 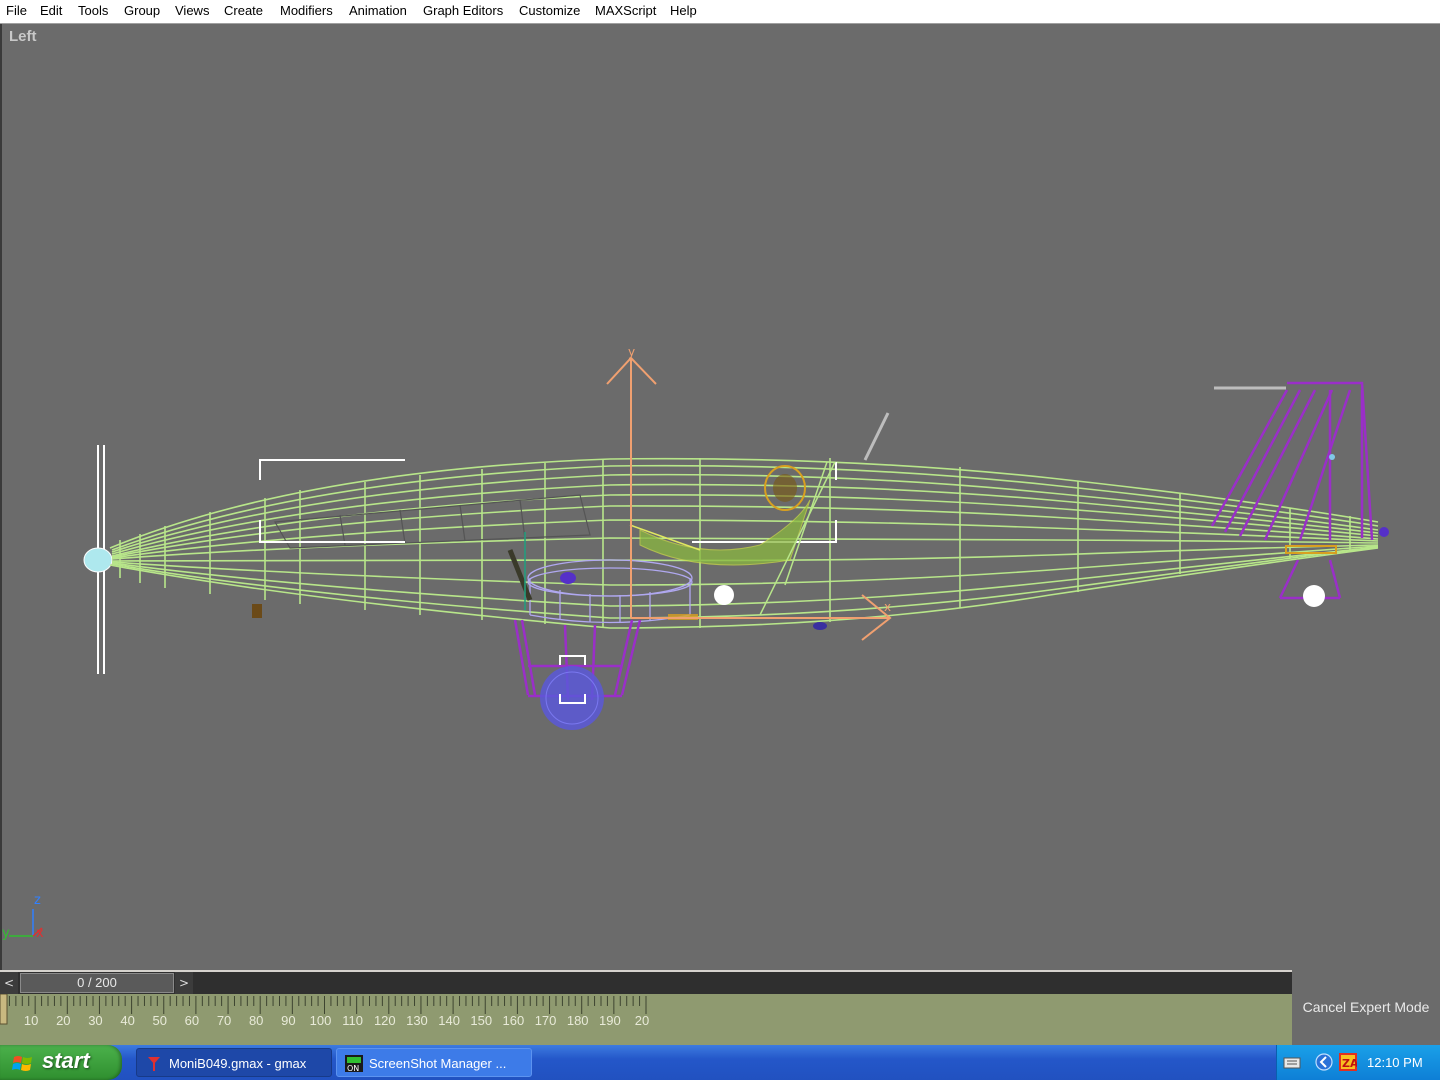 What do you see at coordinates (631, 352) in the screenshot?
I see `gizmo-y-label: y` at bounding box center [631, 352].